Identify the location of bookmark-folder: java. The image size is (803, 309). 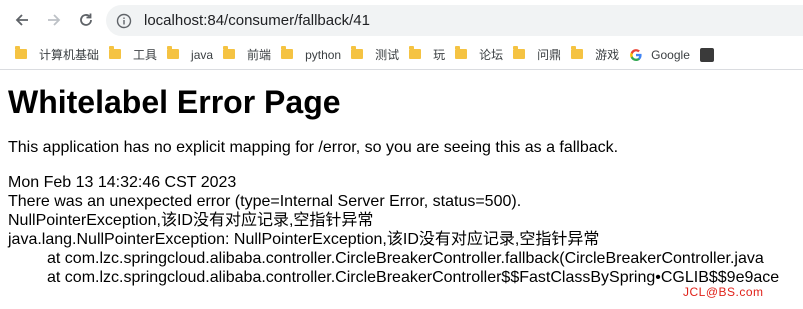
(193, 55).